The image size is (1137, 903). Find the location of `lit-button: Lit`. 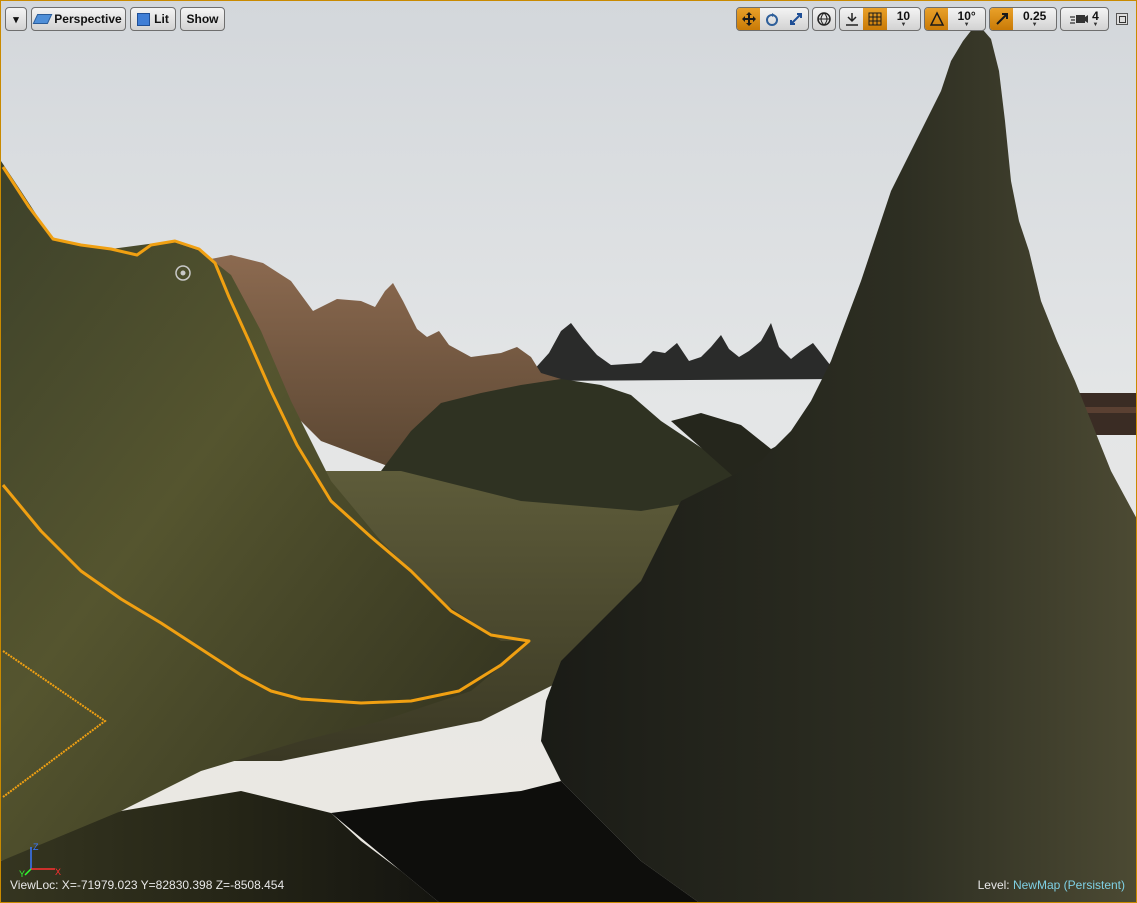

lit-button: Lit is located at coordinates (153, 19).